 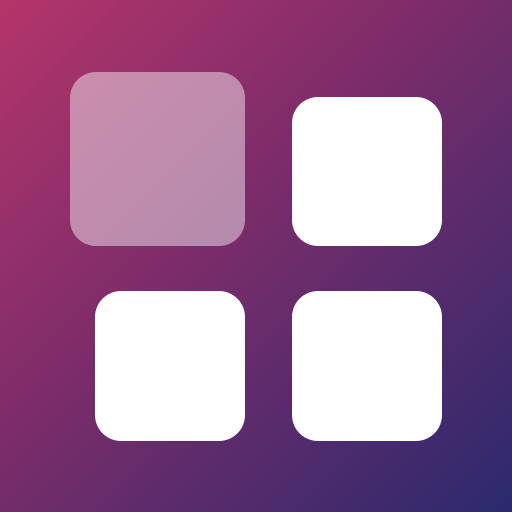 What do you see at coordinates (367, 366) in the screenshot?
I see `grid-tile-bottom-right` at bounding box center [367, 366].